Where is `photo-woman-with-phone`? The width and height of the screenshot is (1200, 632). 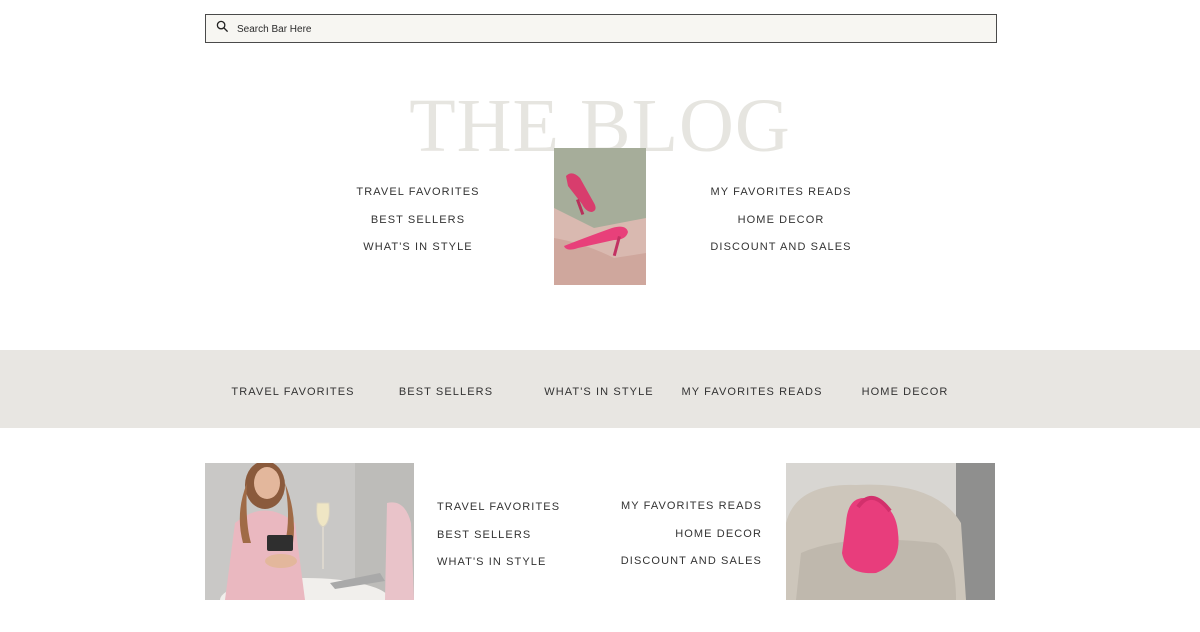 photo-woman-with-phone is located at coordinates (309, 531).